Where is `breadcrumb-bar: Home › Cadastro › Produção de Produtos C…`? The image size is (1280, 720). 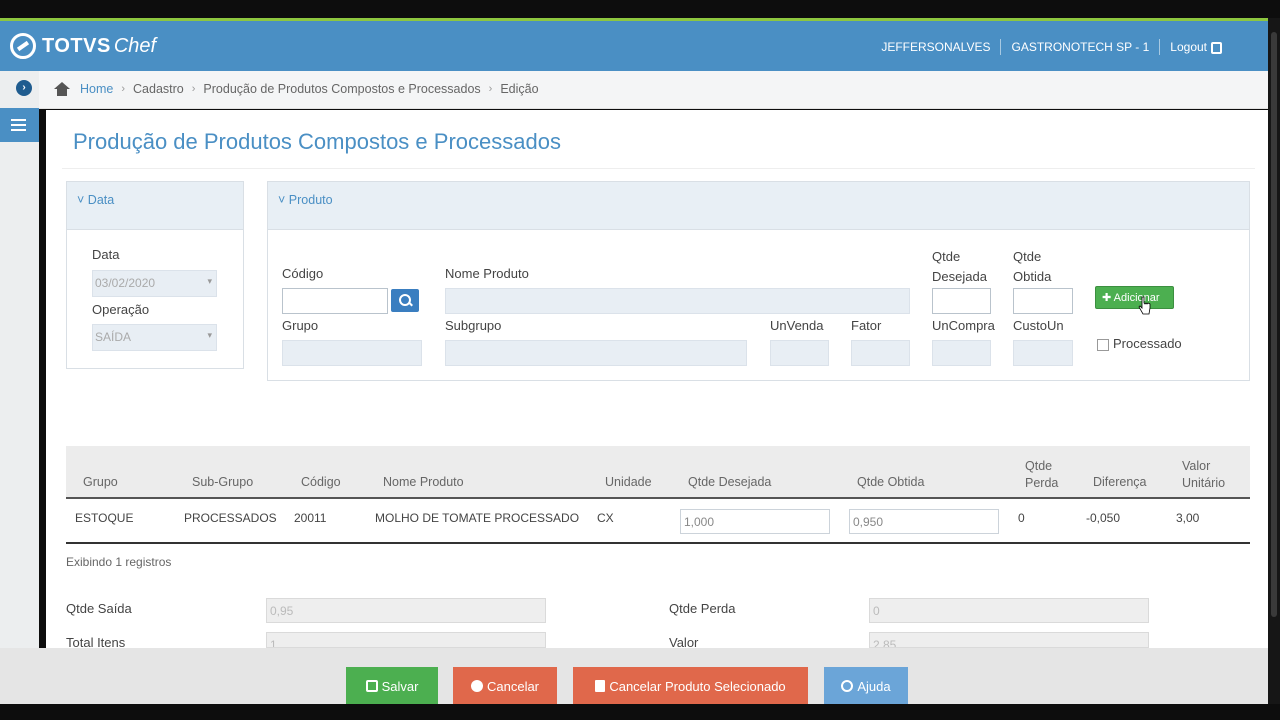
breadcrumb-bar: Home › Cadastro › Produção de Produtos C… is located at coordinates (653, 90).